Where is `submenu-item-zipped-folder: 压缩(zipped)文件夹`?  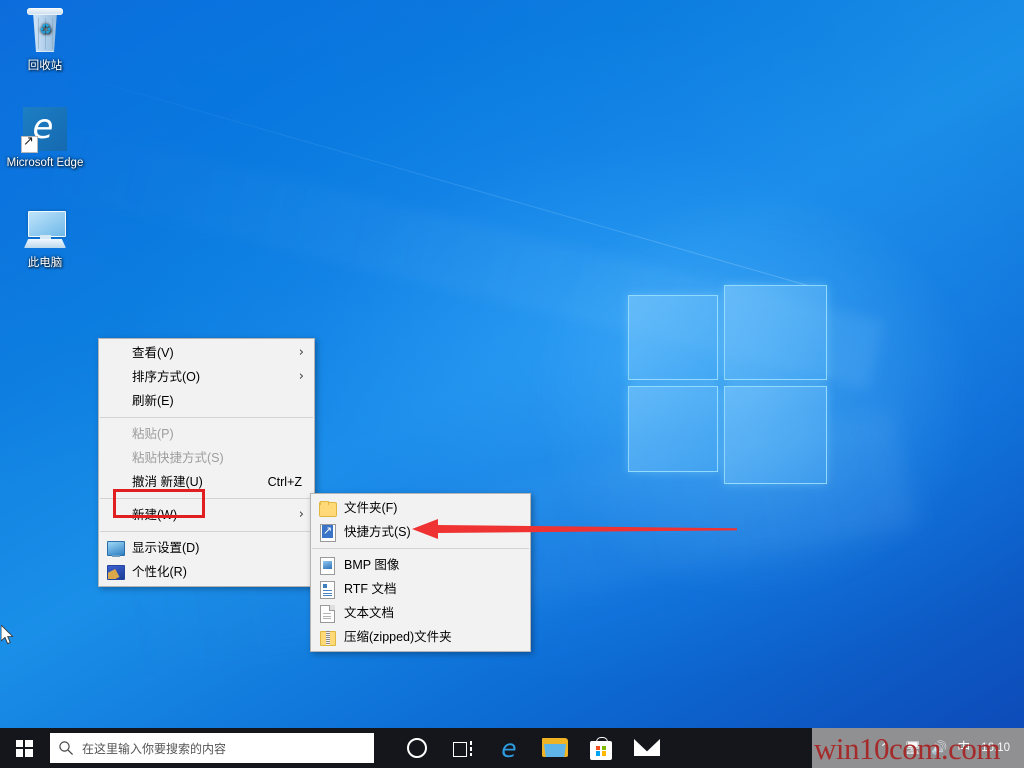
submenu-item-zipped-folder: 压缩(zipped)文件夹 is located at coordinates (420, 637).